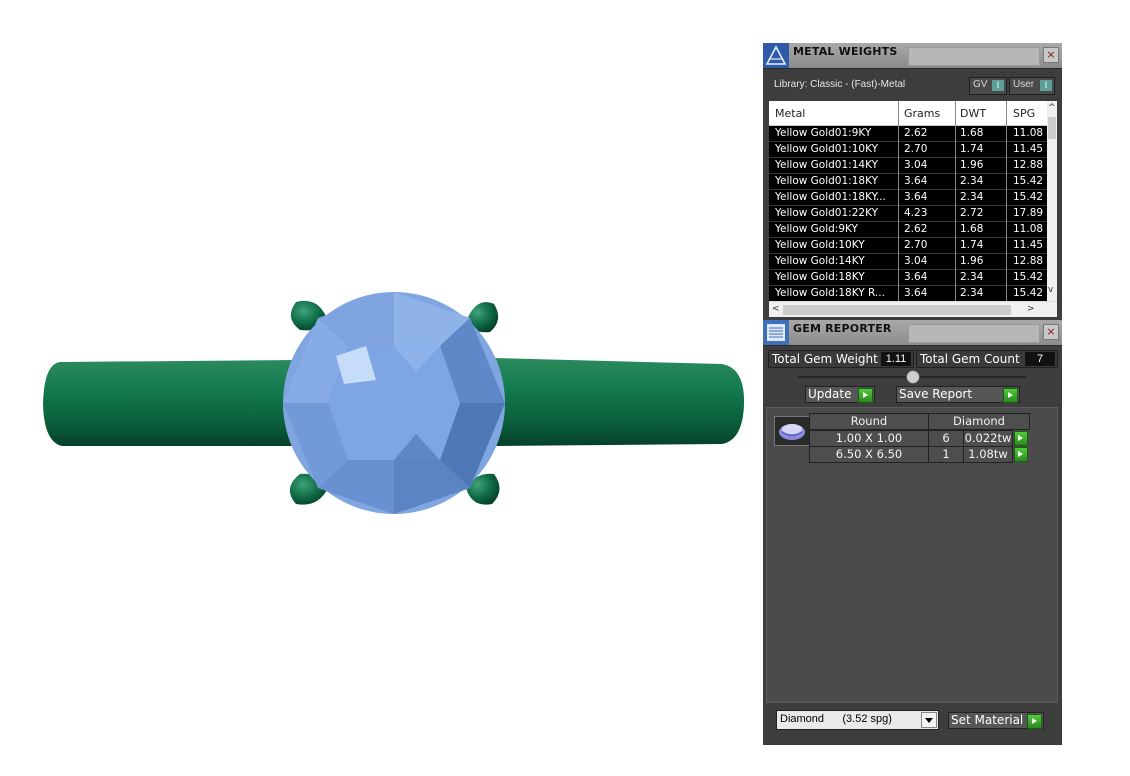 This screenshot has height=776, width=1130. I want to click on total-gem-weight-field: Total Gem Weight 1.11, so click(841, 359).